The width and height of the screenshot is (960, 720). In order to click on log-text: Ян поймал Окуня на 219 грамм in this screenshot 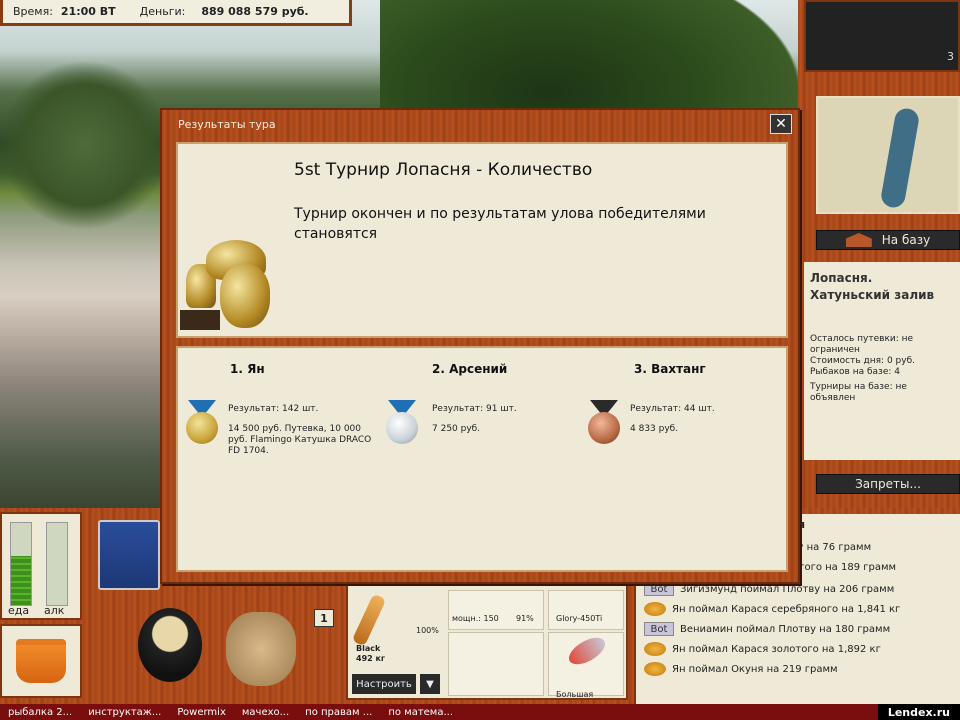, I will do `click(755, 669)`.